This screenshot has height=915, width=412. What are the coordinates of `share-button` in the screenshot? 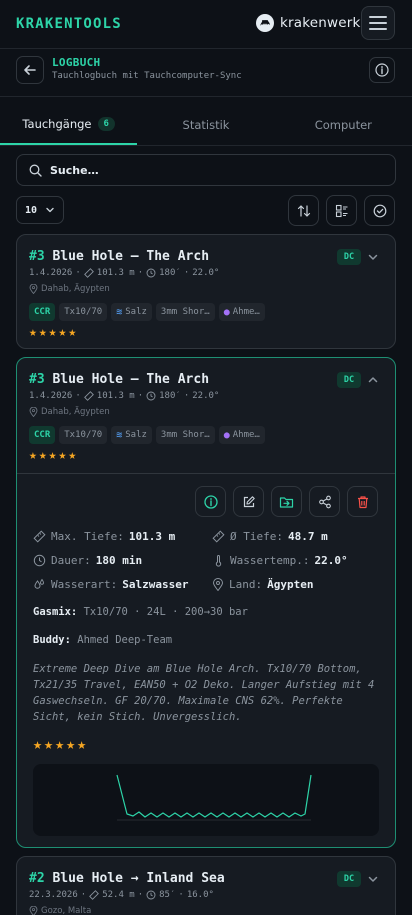 It's located at (324, 501).